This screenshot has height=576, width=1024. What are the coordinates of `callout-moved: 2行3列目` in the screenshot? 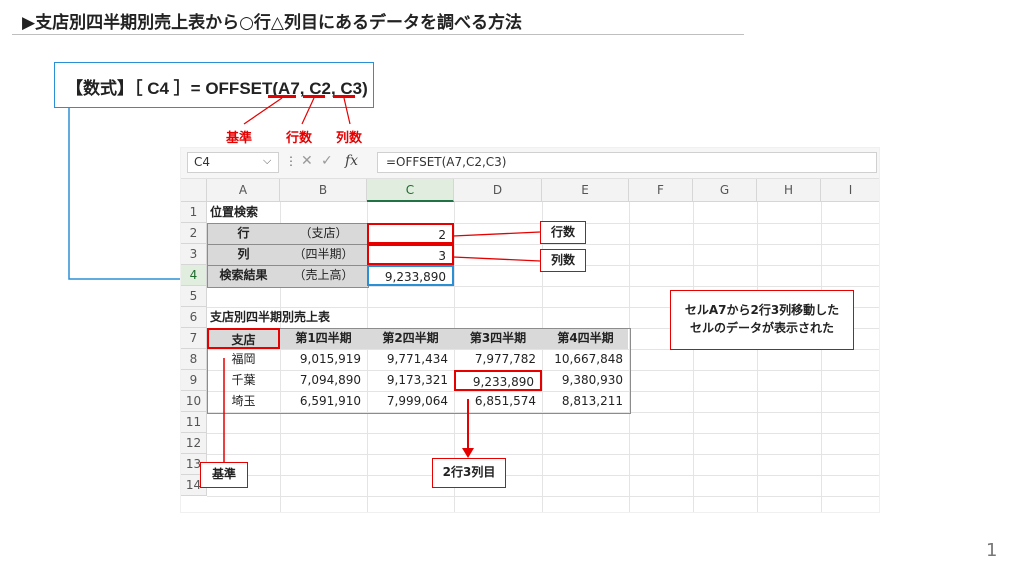 It's located at (469, 473).